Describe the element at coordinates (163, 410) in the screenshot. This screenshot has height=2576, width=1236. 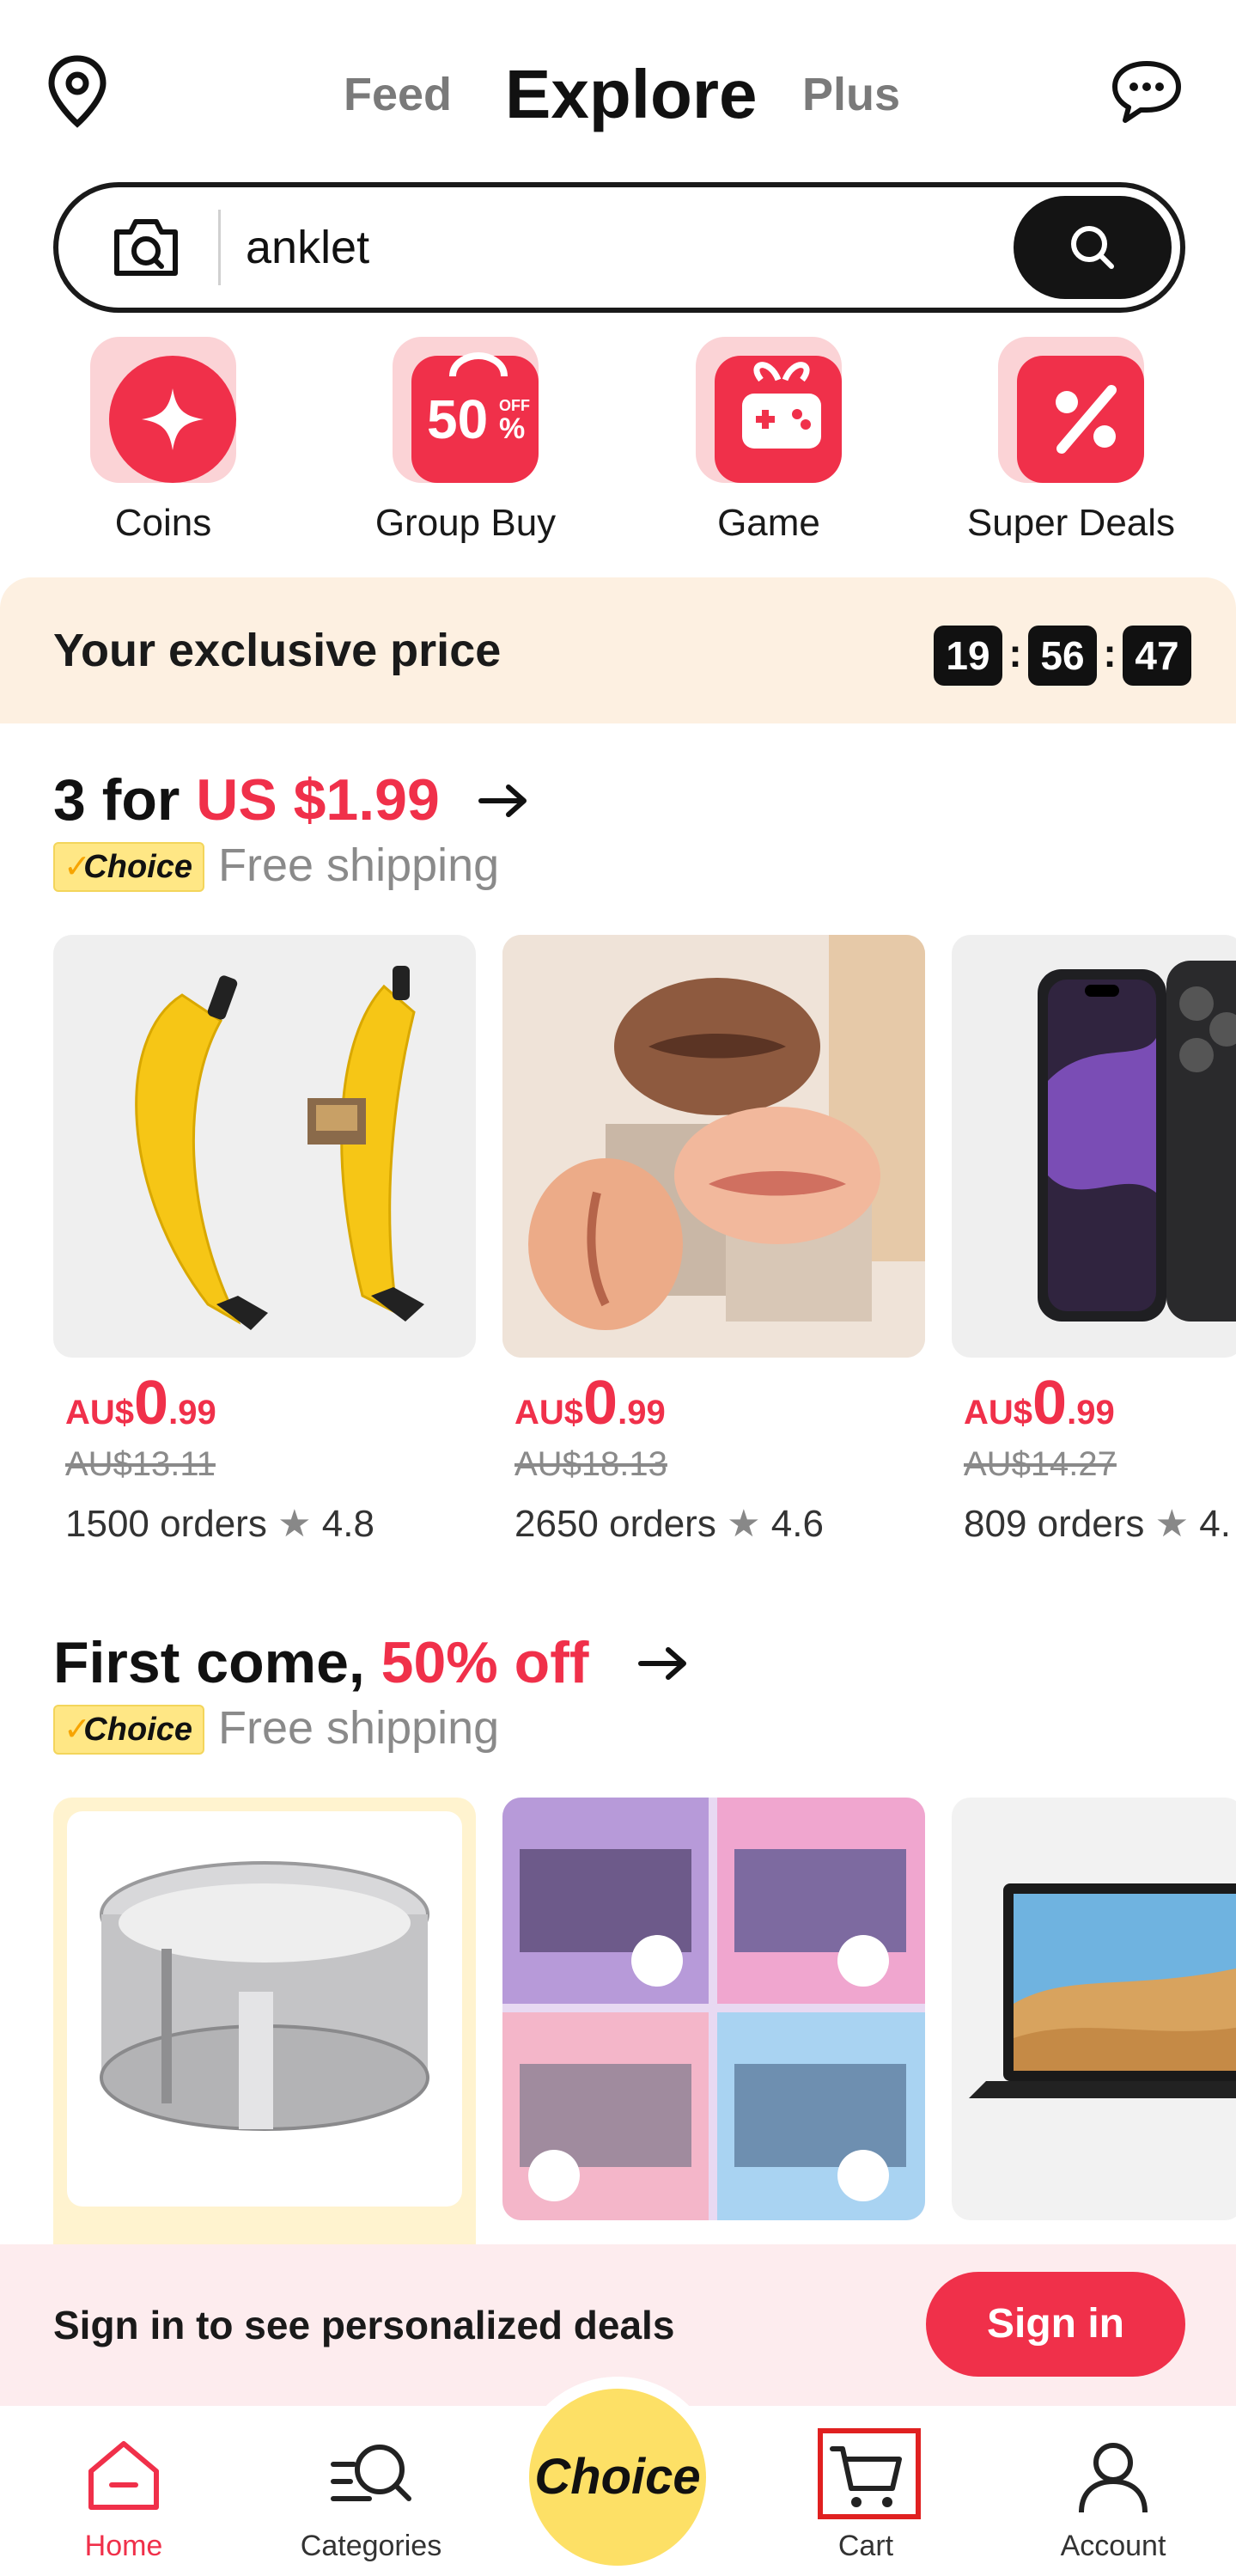
I see `star-coin-icon` at that location.